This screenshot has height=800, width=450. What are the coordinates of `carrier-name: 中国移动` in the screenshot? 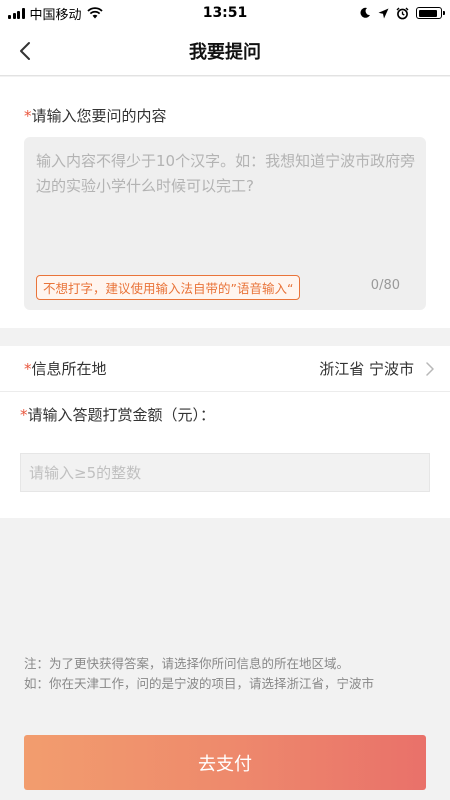 It's located at (55, 15).